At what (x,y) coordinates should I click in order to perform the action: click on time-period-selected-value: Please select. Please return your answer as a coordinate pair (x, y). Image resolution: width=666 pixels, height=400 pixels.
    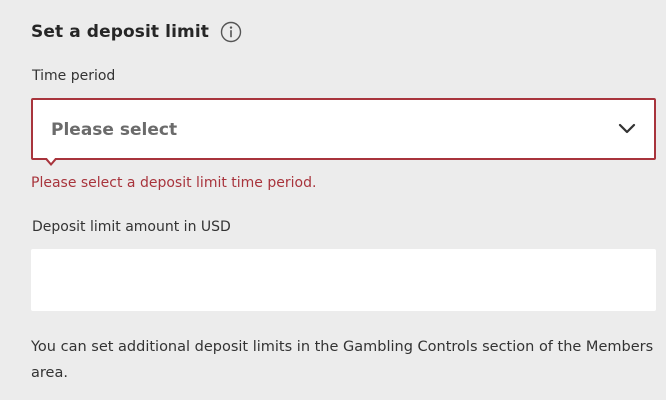
    Looking at the image, I should click on (114, 130).